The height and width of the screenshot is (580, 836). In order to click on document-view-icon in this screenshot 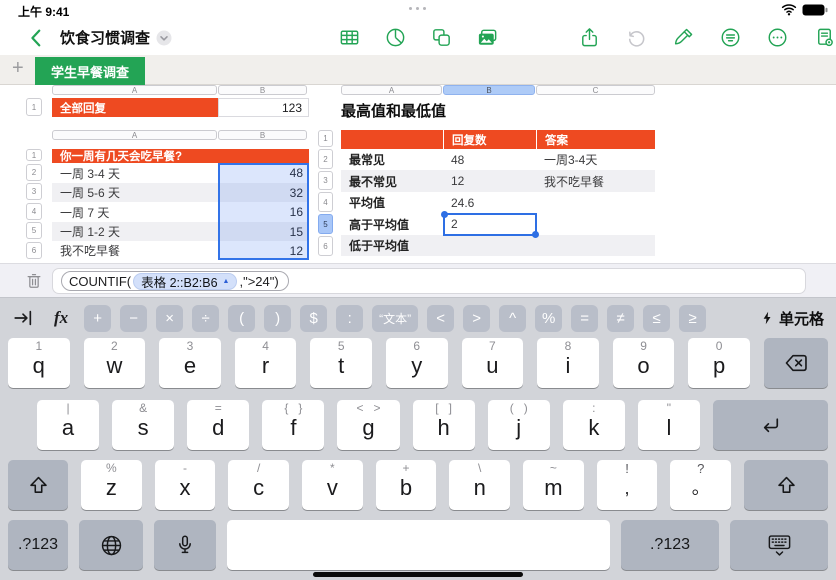, I will do `click(824, 37)`.